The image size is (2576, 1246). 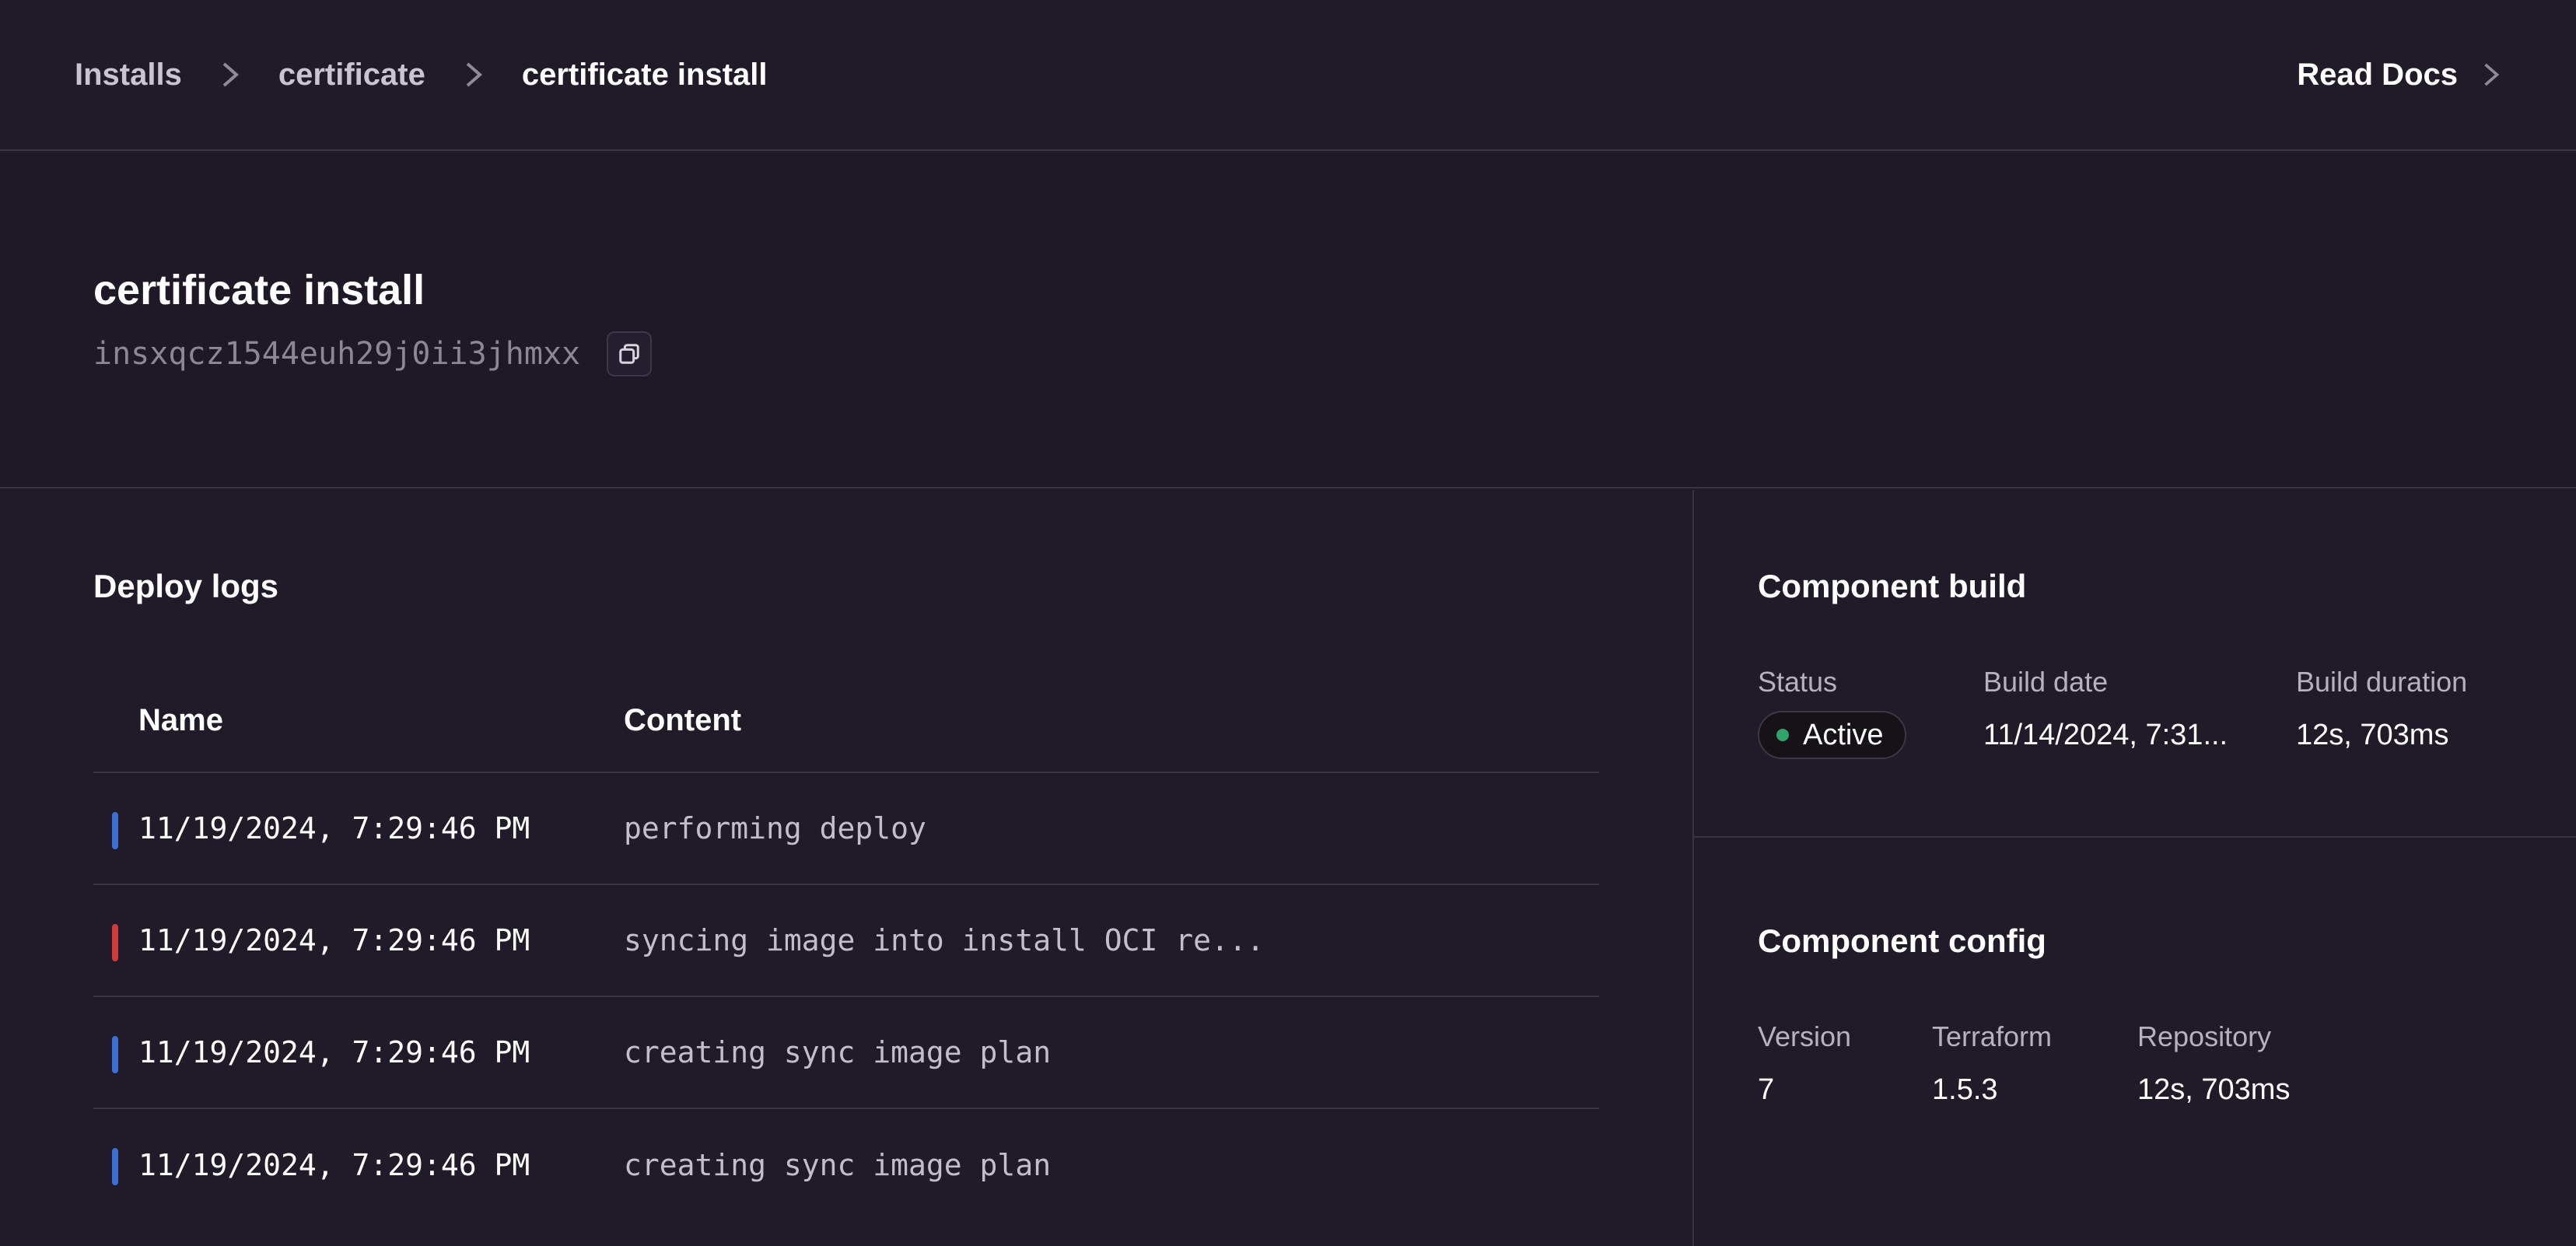 What do you see at coordinates (683, 720) in the screenshot?
I see `column-header-content: Content` at bounding box center [683, 720].